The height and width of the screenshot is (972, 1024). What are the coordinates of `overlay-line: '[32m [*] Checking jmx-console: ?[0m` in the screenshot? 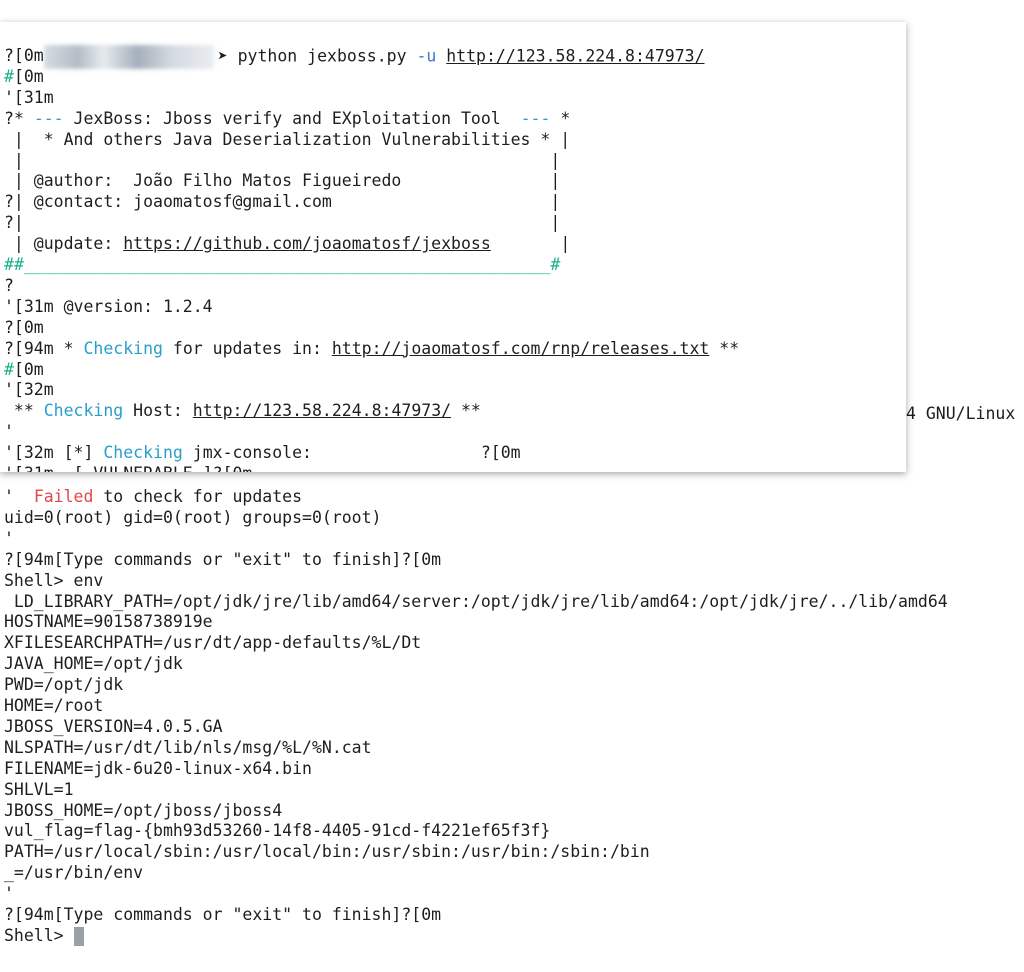 It's located at (262, 452).